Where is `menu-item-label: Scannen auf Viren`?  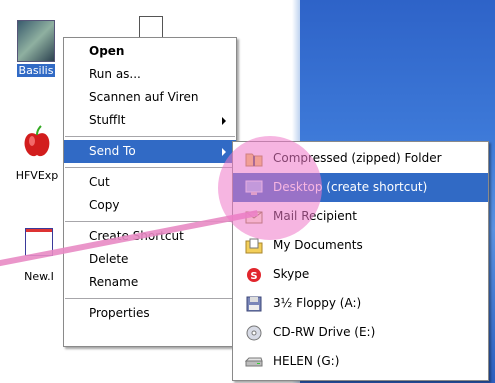 menu-item-label: Scannen auf Viren is located at coordinates (144, 97).